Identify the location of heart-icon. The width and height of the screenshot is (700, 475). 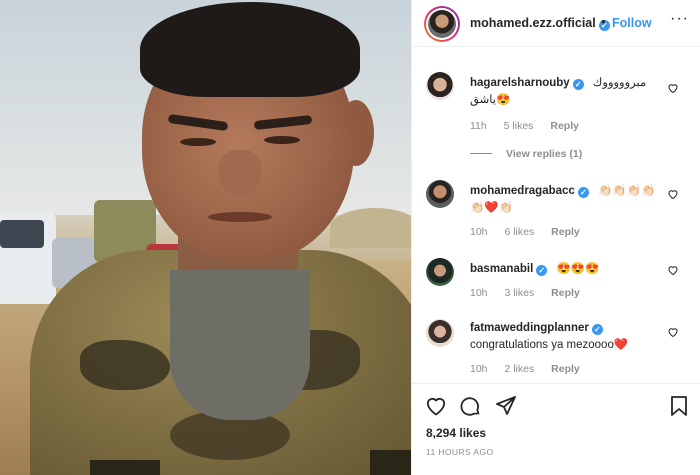
(436, 406).